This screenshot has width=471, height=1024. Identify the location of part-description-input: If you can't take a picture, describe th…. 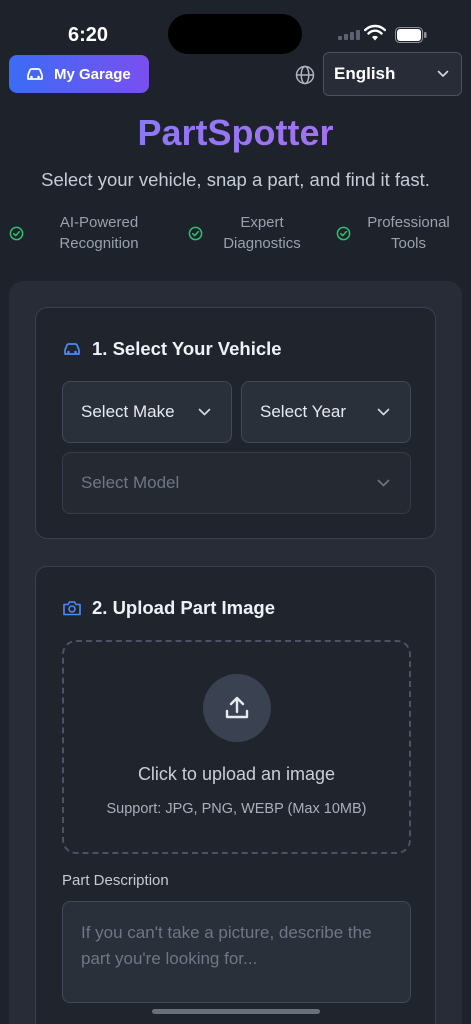
(236, 952).